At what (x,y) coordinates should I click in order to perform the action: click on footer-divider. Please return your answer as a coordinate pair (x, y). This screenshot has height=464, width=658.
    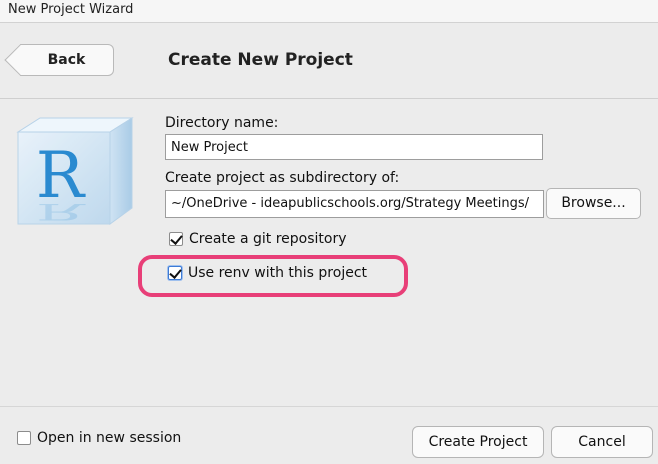
    Looking at the image, I should click on (329, 406).